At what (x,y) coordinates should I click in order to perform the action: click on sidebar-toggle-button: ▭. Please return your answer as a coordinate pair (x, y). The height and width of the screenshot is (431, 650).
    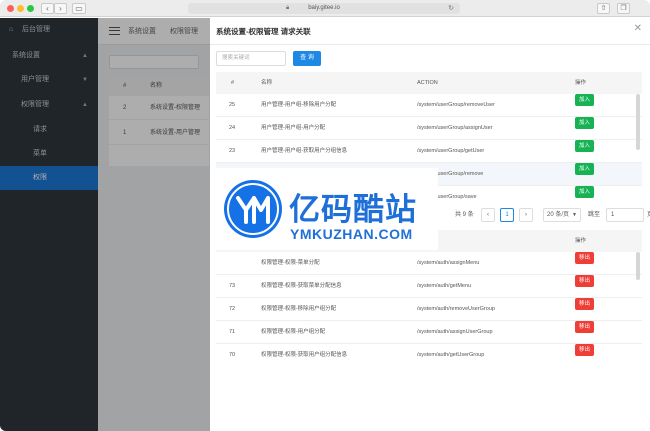
    Looking at the image, I should click on (79, 8).